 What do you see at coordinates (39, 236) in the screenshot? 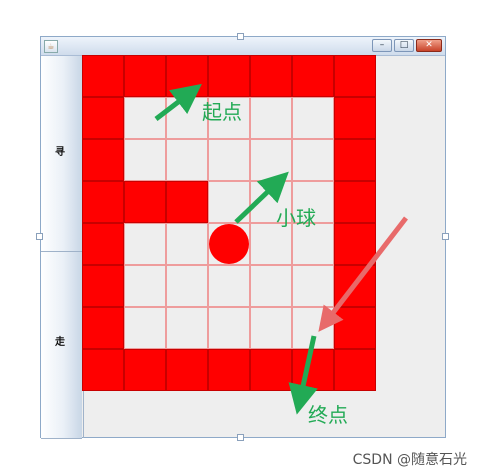
I see `resize-handle-left` at bounding box center [39, 236].